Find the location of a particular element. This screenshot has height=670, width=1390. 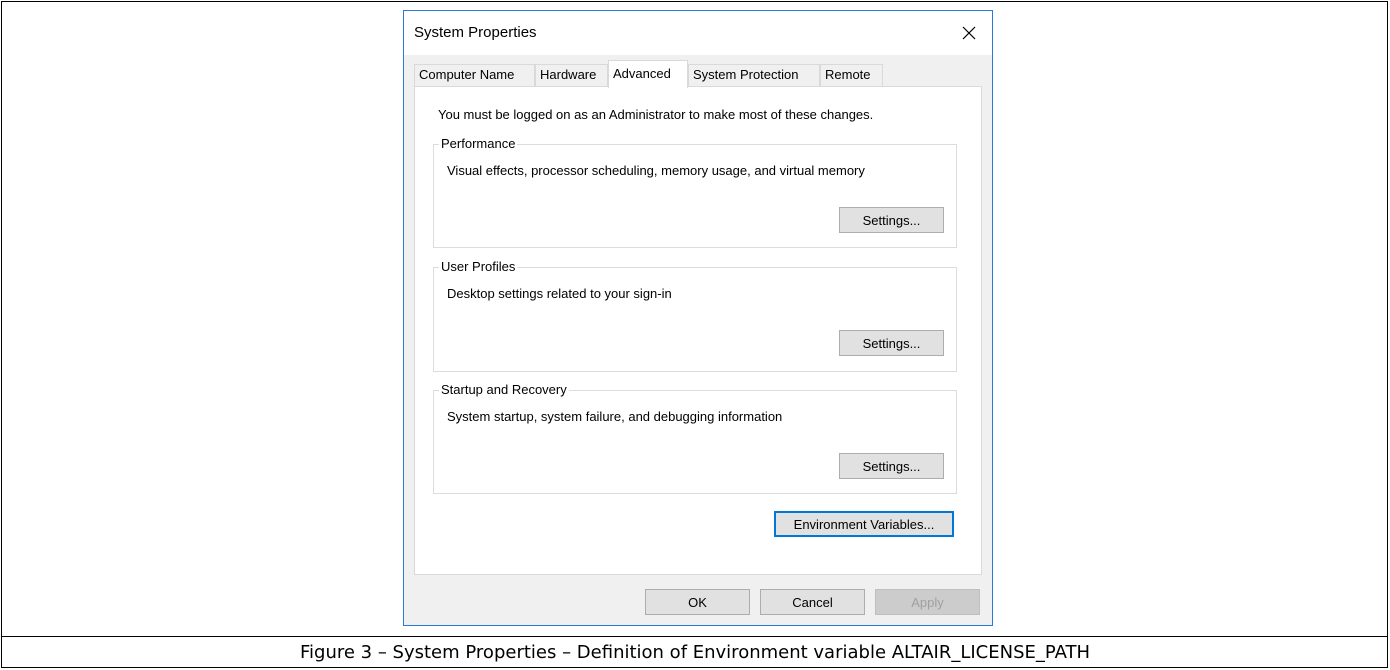

cancel-button: Cancel is located at coordinates (812, 602).